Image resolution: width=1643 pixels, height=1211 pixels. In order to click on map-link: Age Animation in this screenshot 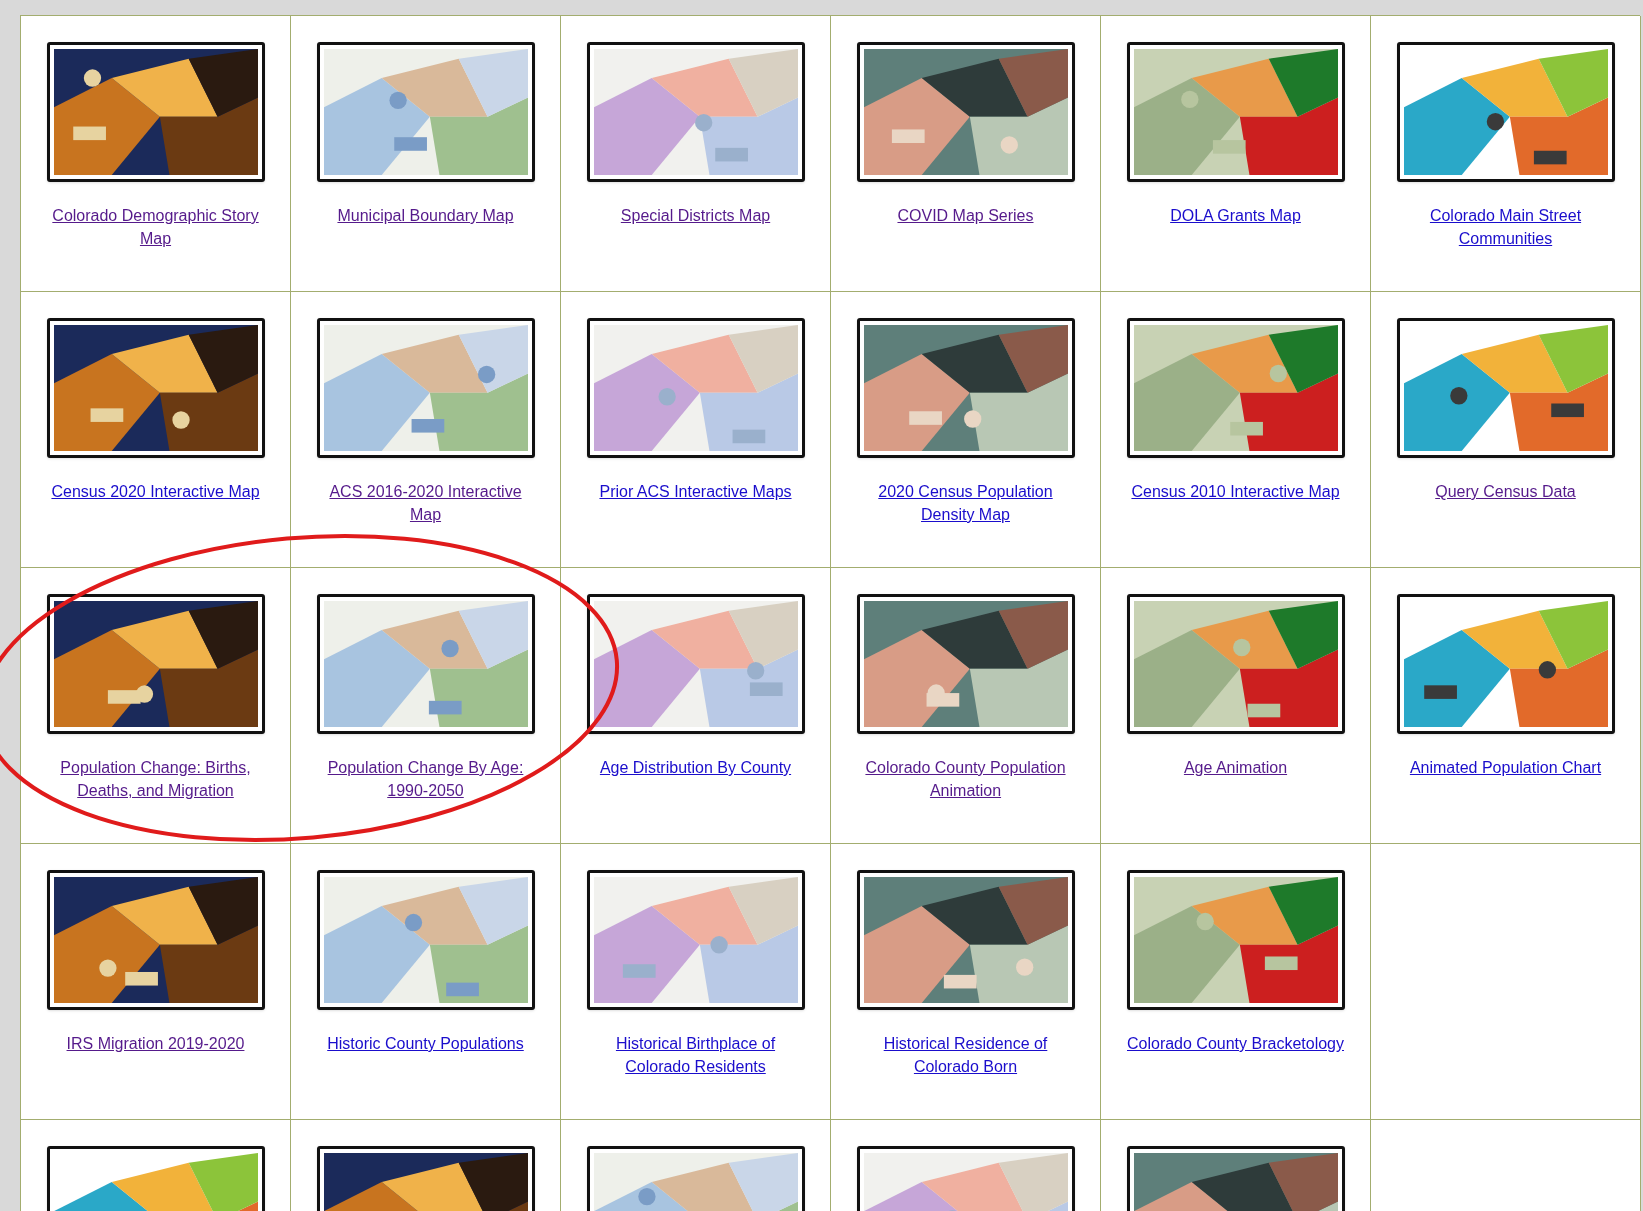, I will do `click(1235, 767)`.